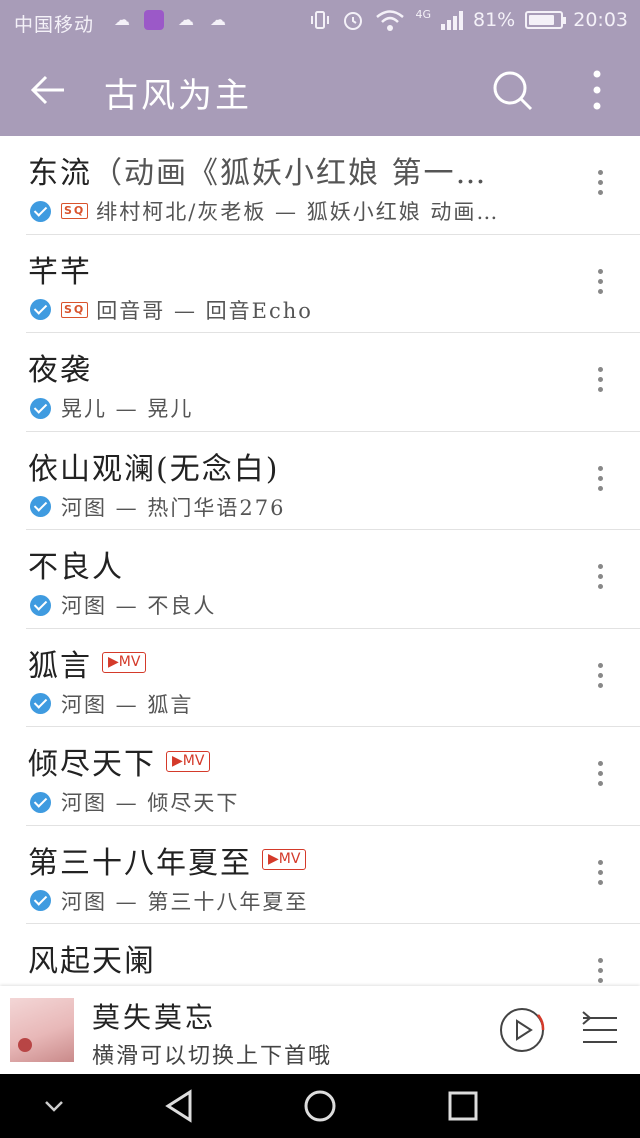 This screenshot has width=640, height=1138. What do you see at coordinates (452, 20) in the screenshot?
I see `signal-icon` at bounding box center [452, 20].